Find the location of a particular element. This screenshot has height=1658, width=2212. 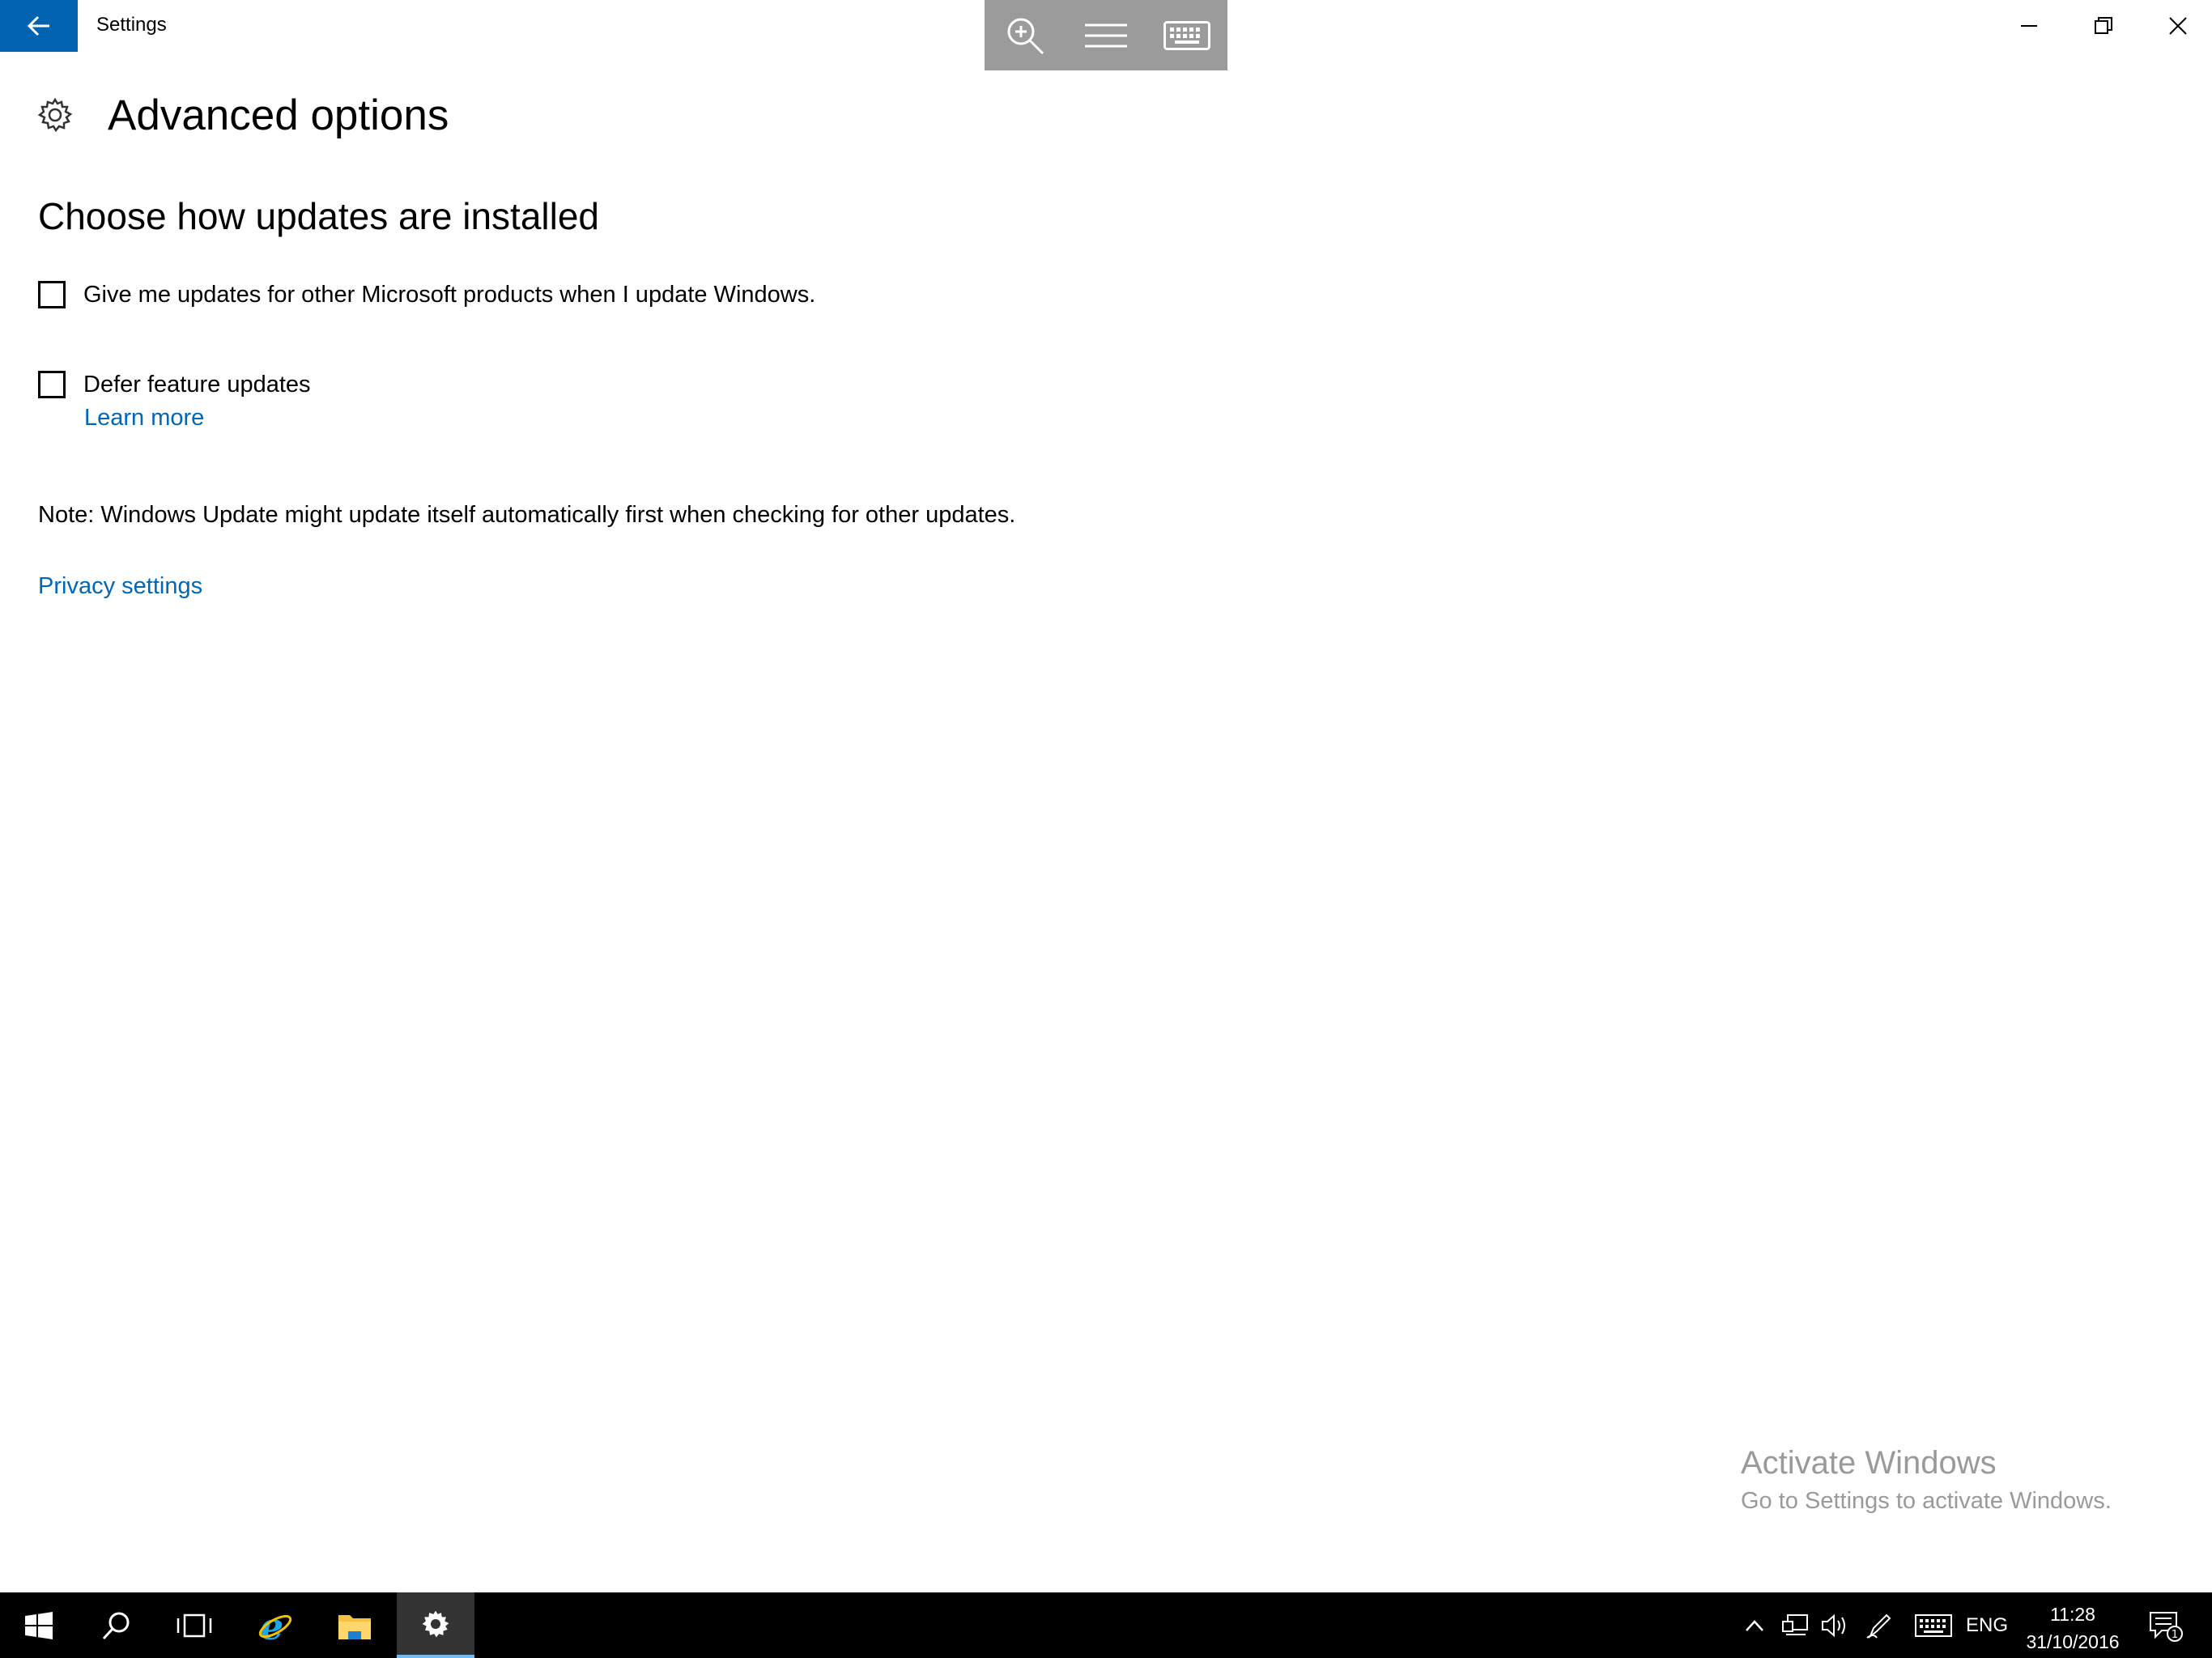

task-view-button is located at coordinates (194, 1625).